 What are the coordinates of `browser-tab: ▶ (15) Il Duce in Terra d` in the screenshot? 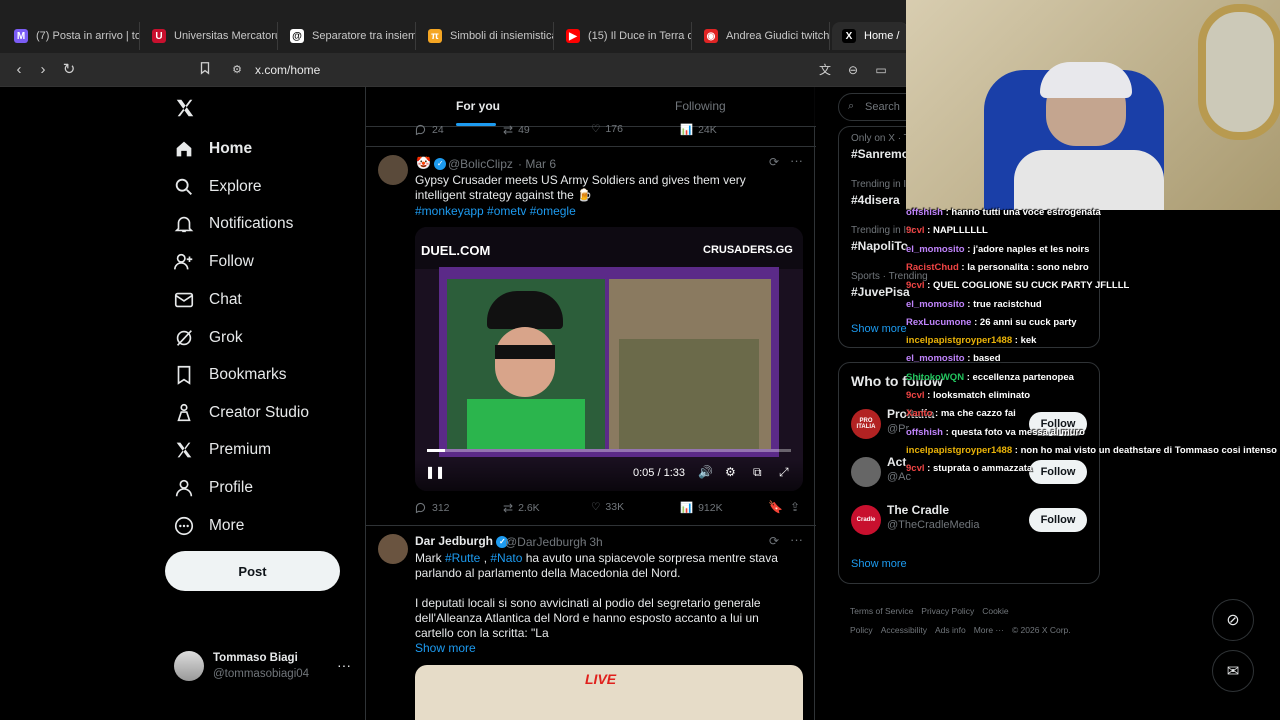 It's located at (624, 36).